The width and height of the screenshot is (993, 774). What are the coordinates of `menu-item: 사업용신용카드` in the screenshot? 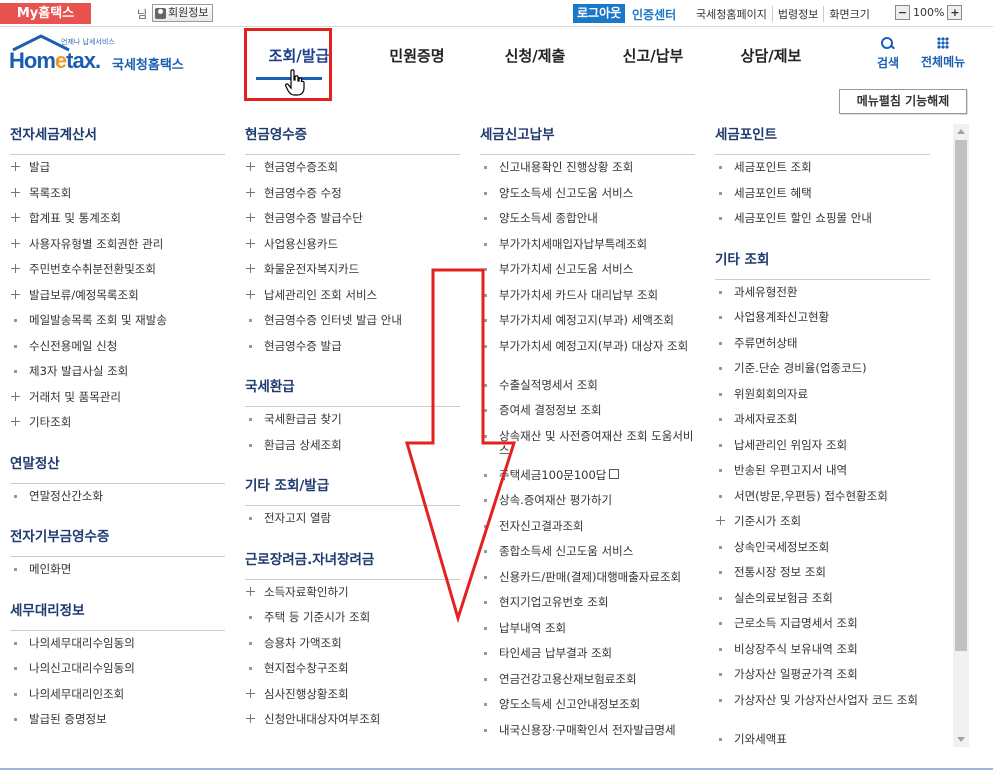 It's located at (352, 250).